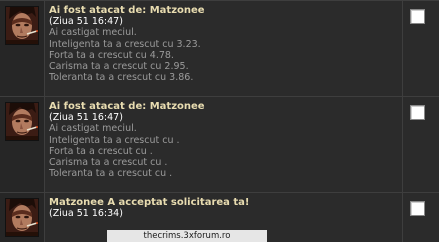 Image resolution: width=439 pixels, height=242 pixels. What do you see at coordinates (101, 151) in the screenshot?
I see `message-line: Forta ta a crescut cu .` at bounding box center [101, 151].